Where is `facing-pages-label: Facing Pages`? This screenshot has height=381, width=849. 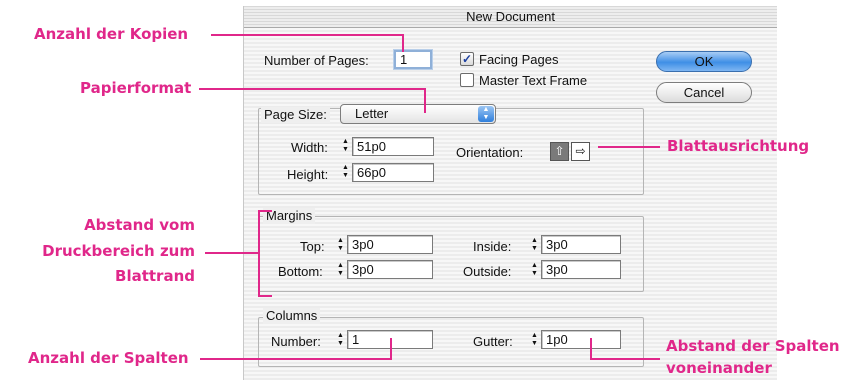
facing-pages-label: Facing Pages is located at coordinates (519, 59).